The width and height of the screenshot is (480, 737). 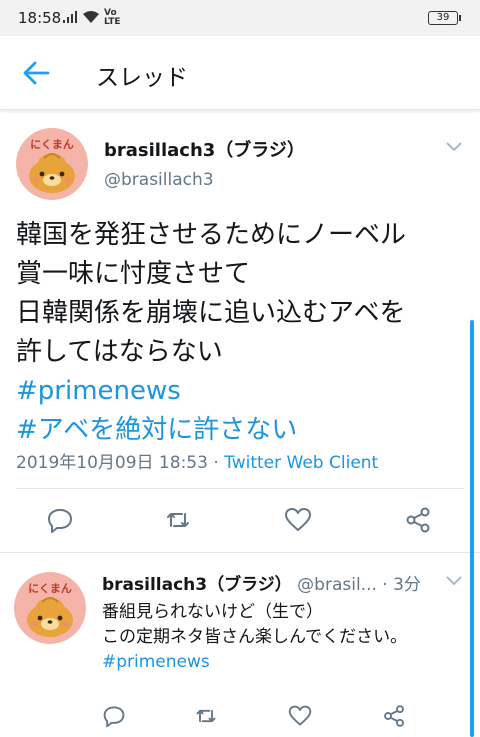 What do you see at coordinates (112, 463) in the screenshot?
I see `tweet-timestamp: 2019年10月09日 18:53` at bounding box center [112, 463].